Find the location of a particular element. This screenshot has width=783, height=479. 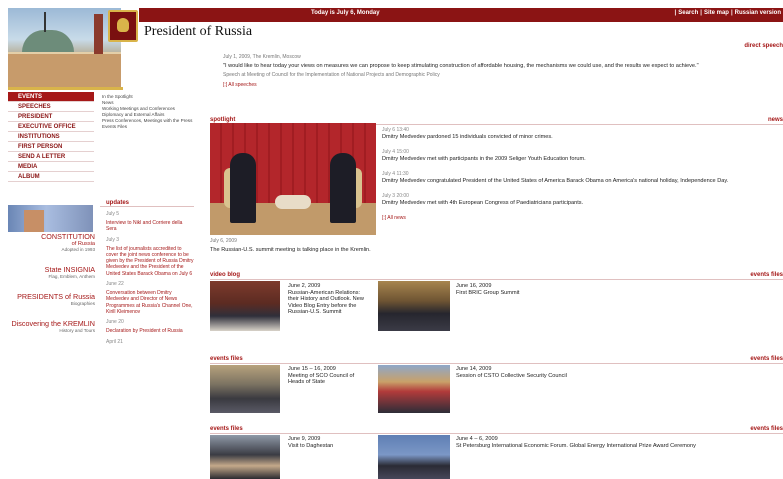

submenu-item: Events Files is located at coordinates (148, 127).